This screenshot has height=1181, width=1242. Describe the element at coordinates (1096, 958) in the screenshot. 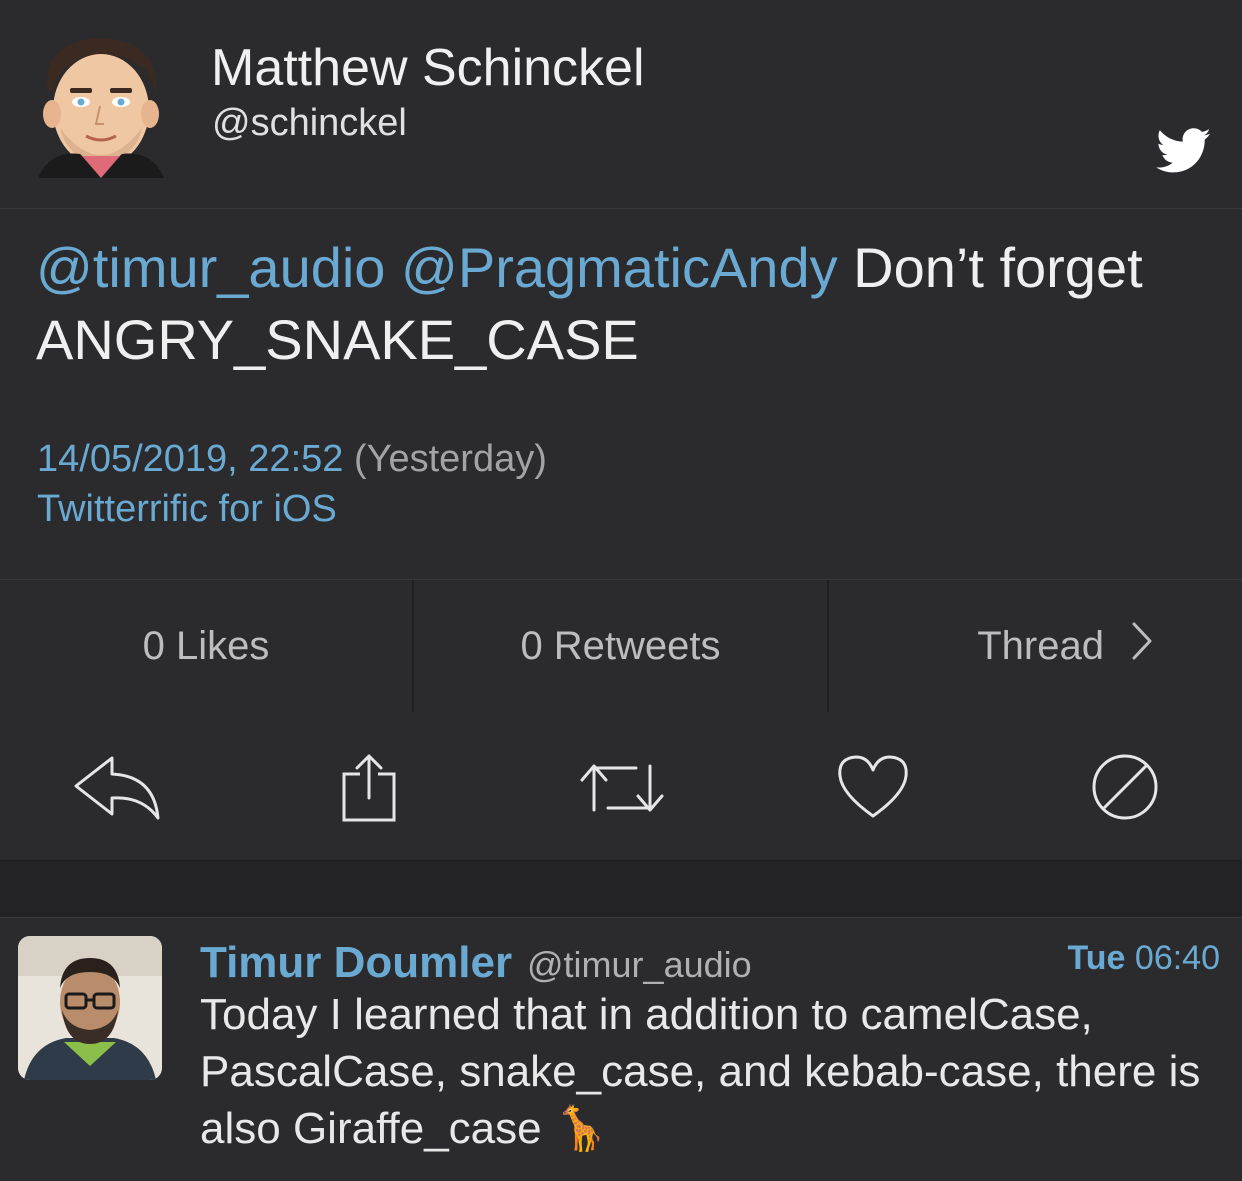

I see `reply-day: Tue` at that location.